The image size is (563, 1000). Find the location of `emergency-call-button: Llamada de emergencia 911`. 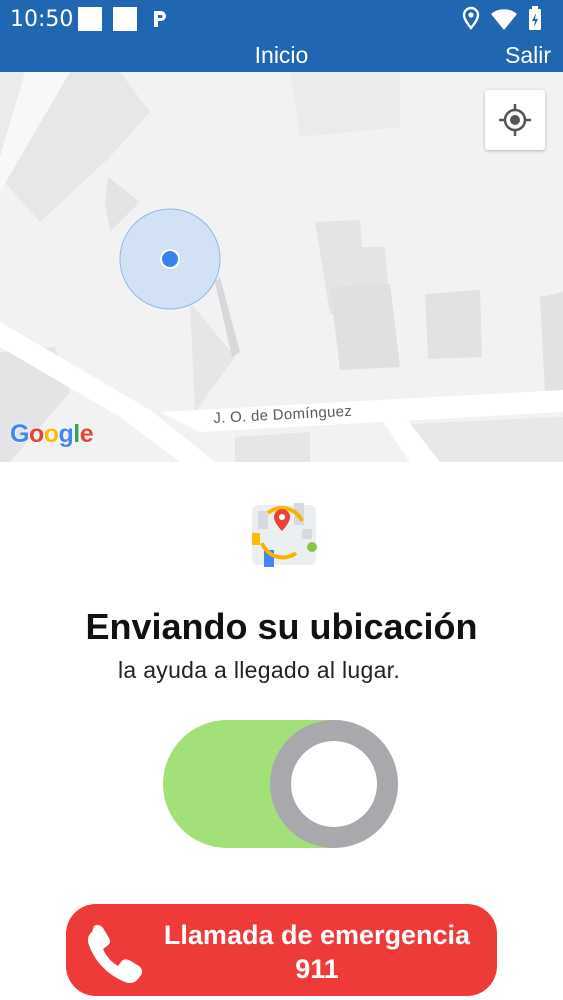

emergency-call-button: Llamada de emergencia 911 is located at coordinates (281, 950).